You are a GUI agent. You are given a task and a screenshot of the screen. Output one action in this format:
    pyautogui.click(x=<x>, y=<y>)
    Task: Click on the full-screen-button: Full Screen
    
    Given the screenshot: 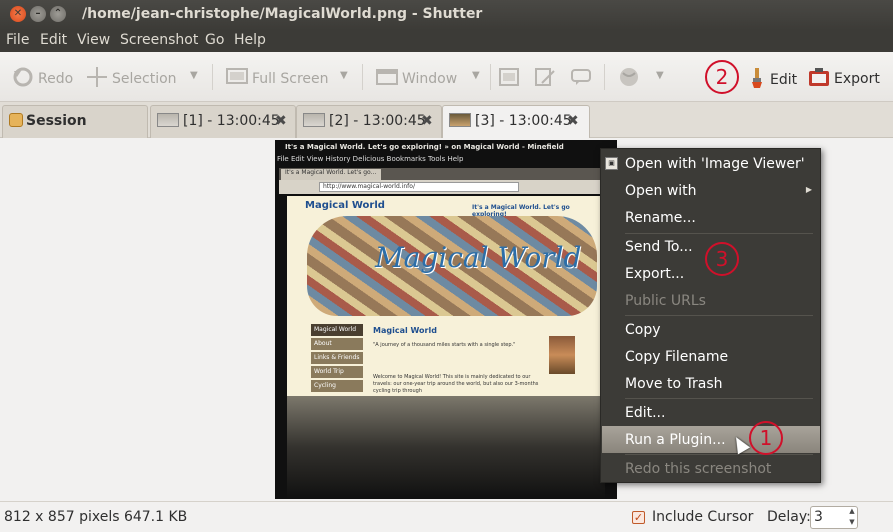 What is the action you would take?
    pyautogui.click(x=277, y=79)
    